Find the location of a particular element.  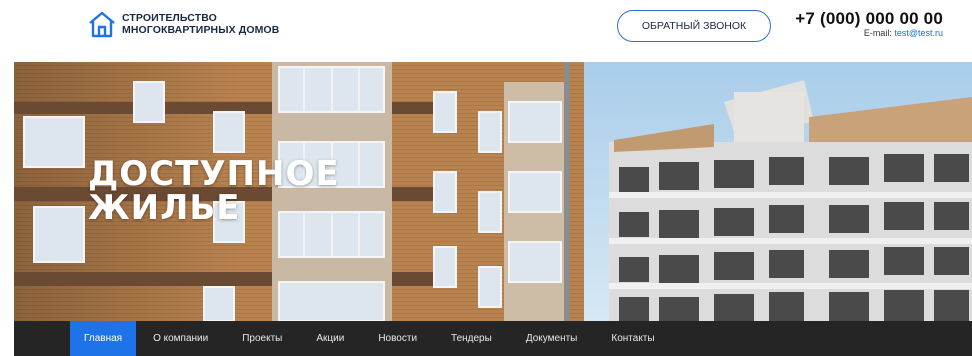

nav-item-documents: Документы is located at coordinates (552, 338).